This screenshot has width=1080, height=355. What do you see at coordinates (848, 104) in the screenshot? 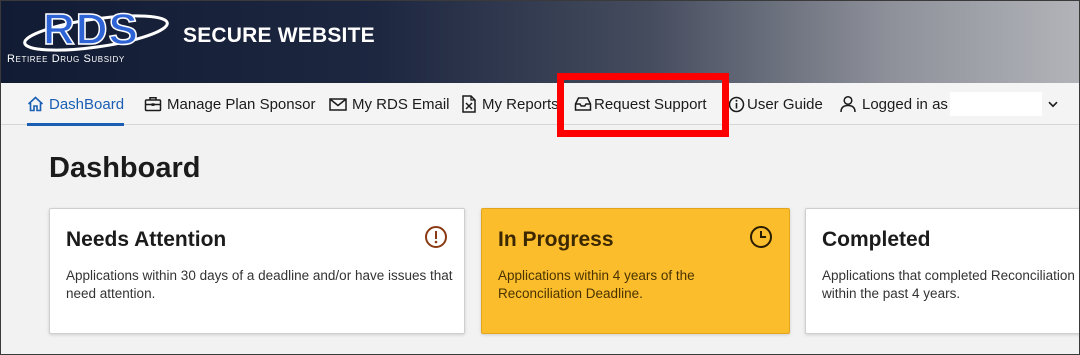
I see `user-icon` at bounding box center [848, 104].